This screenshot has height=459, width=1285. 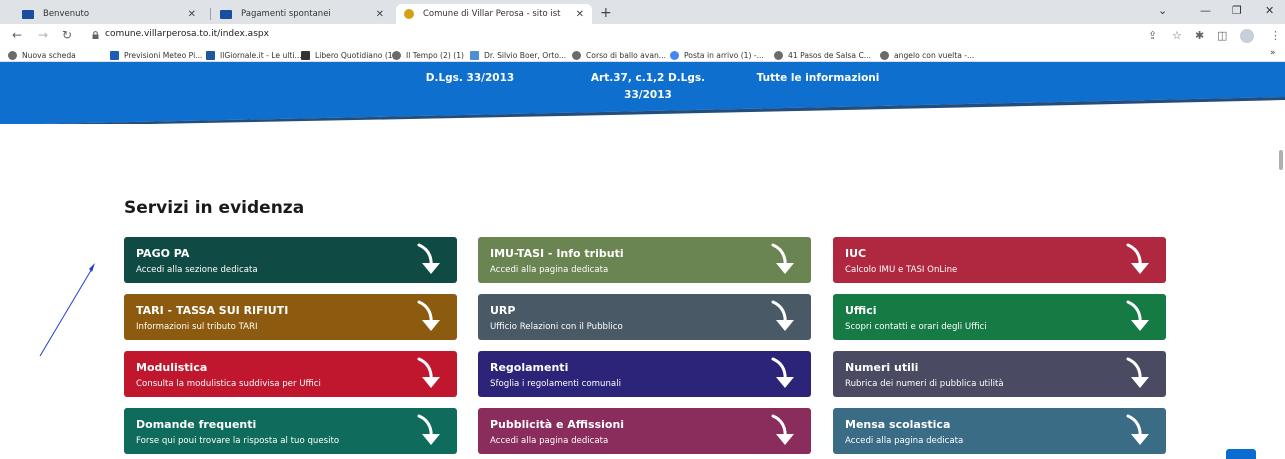 What do you see at coordinates (197, 327) in the screenshot?
I see `service-card-subtitle: Informazioni sul tributo TARI` at bounding box center [197, 327].